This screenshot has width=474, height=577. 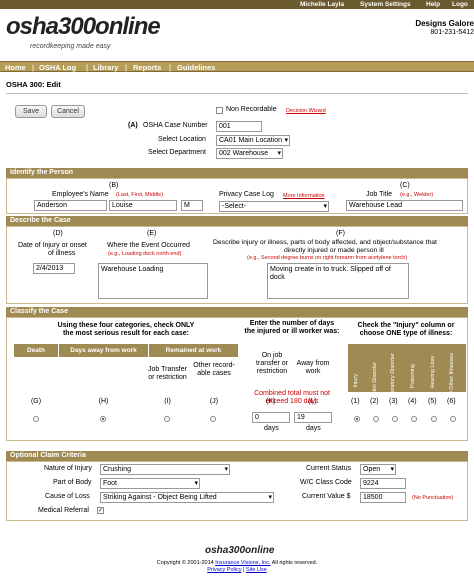 What do you see at coordinates (196, 67) in the screenshot?
I see `nav-guidelines: Guidelines` at bounding box center [196, 67].